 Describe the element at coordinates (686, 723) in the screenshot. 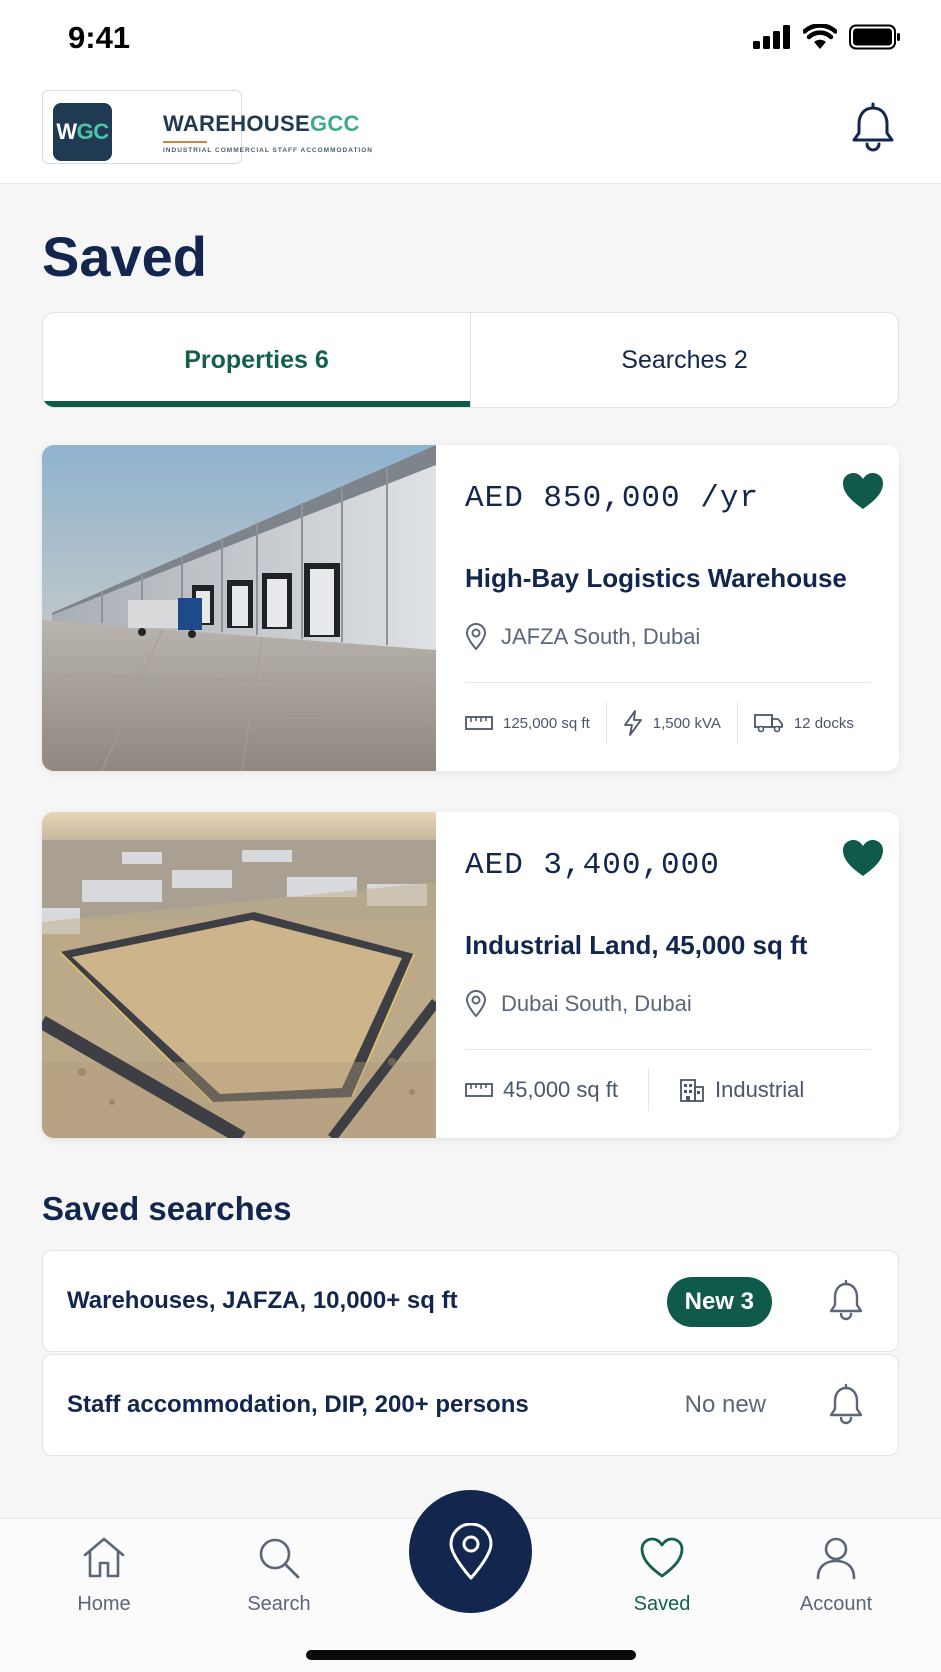

I see `spec-power-text: 1,500 kVA` at that location.